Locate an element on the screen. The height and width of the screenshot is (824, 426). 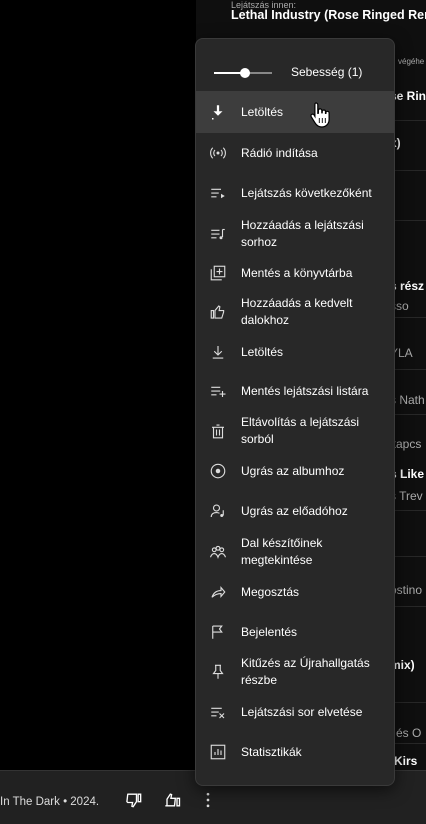
menu-item-label: Ugrás az előadóhoz is located at coordinates (294, 510).